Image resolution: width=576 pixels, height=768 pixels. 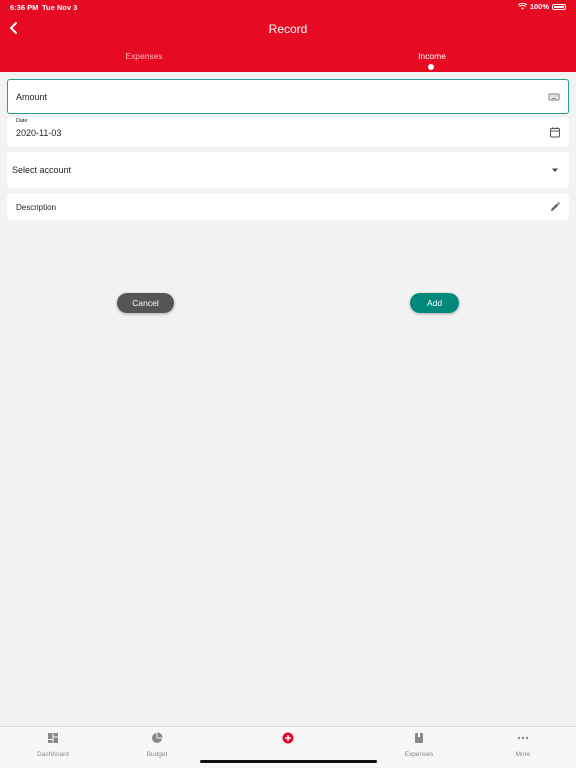 I want to click on description-placeholder: Description, so click(x=36, y=207).